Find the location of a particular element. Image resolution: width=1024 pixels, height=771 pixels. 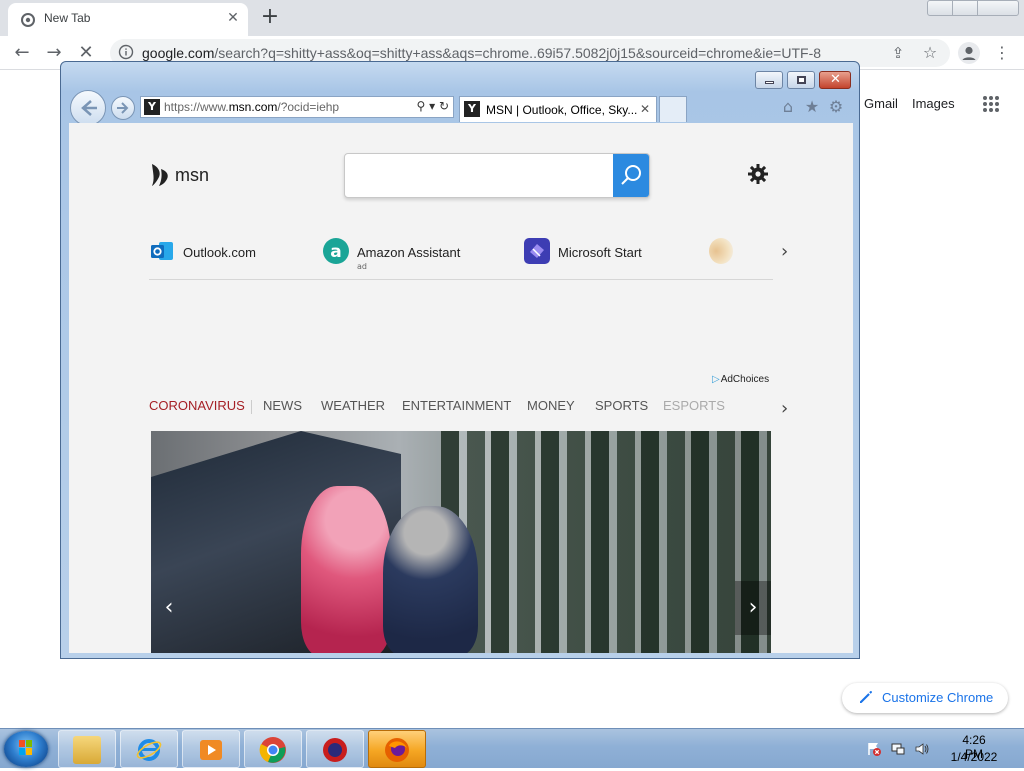

carousel-next-icon: › is located at coordinates (753, 608).